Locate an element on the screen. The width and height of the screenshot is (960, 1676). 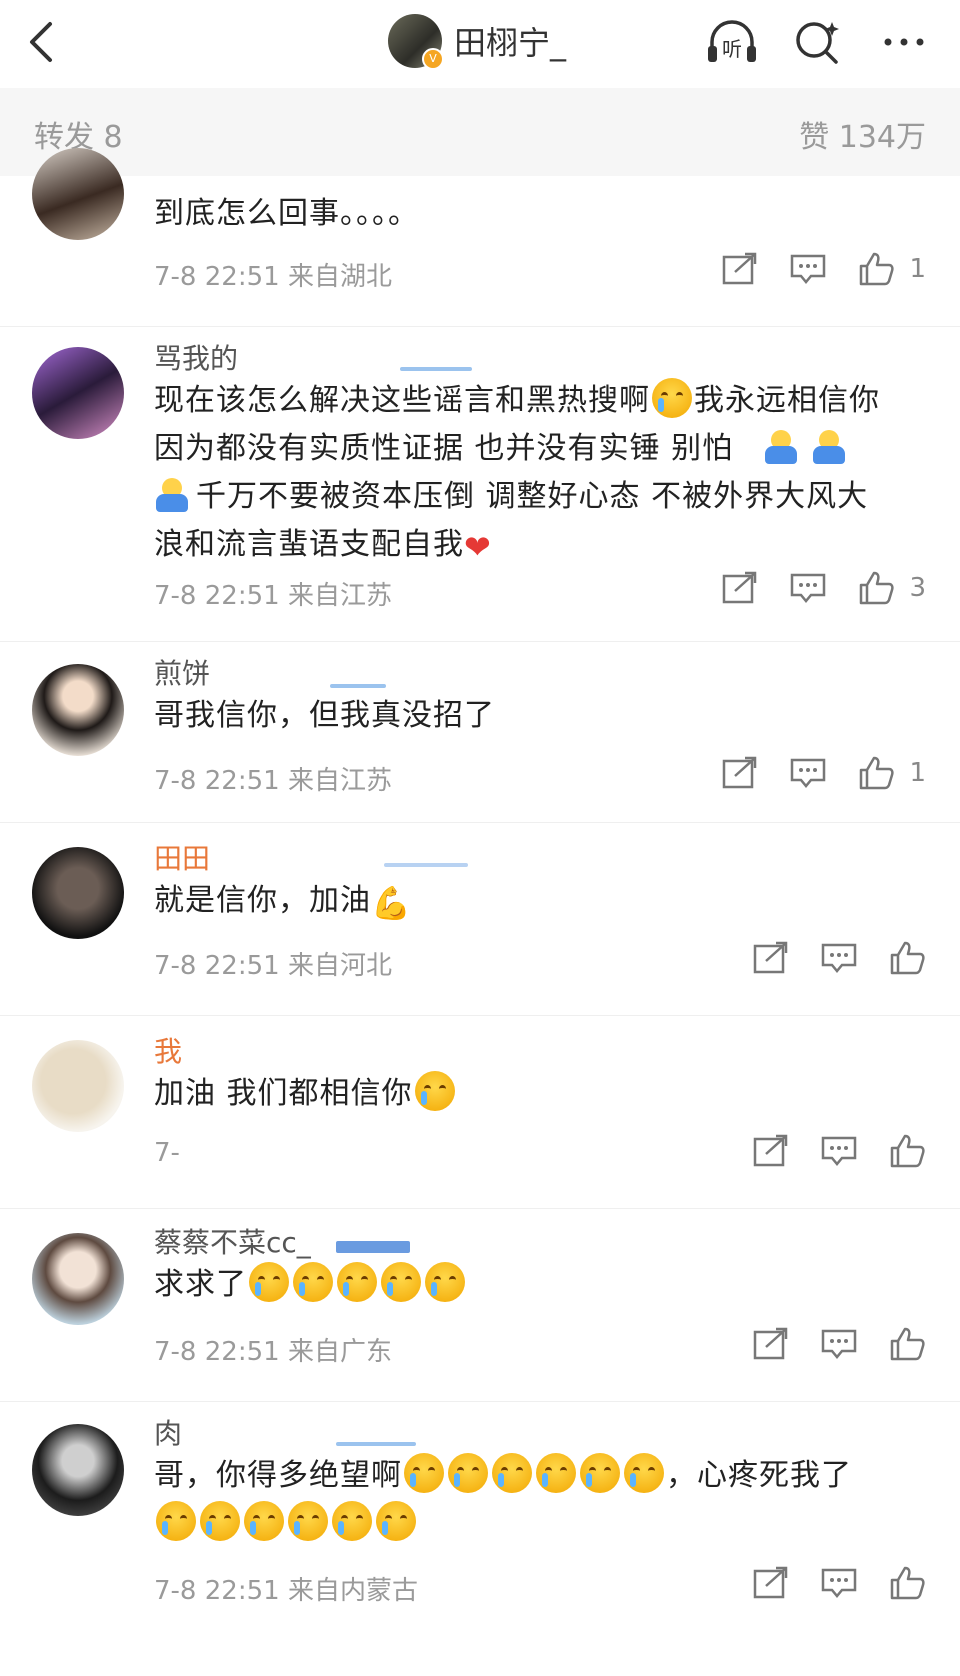
chevron-left-icon is located at coordinates (42, 42).